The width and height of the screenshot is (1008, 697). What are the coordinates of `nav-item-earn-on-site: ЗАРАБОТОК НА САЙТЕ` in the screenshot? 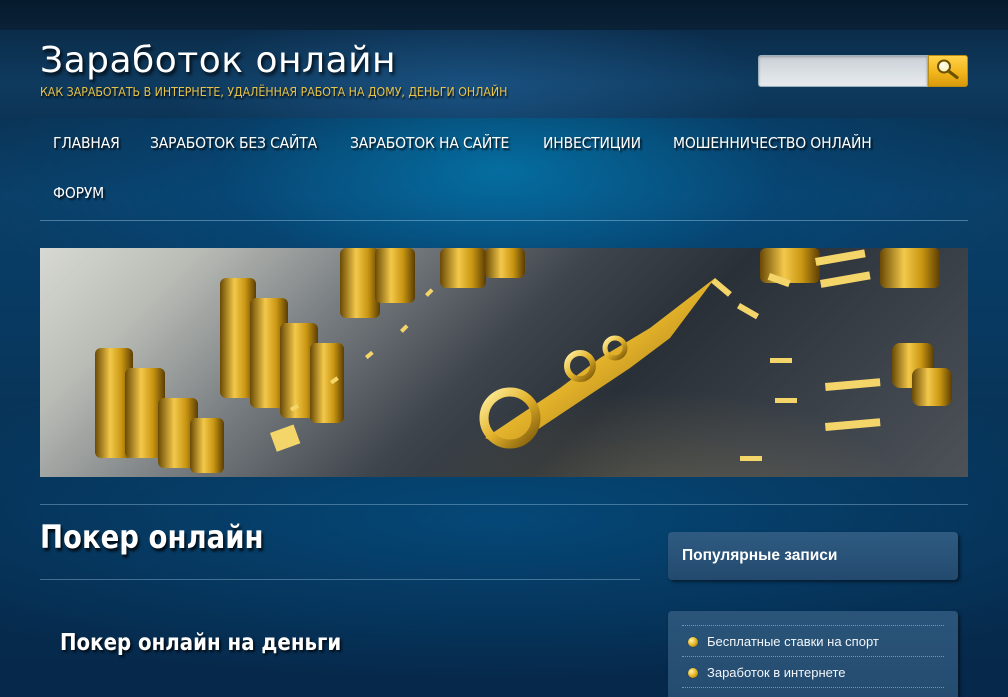 It's located at (429, 143).